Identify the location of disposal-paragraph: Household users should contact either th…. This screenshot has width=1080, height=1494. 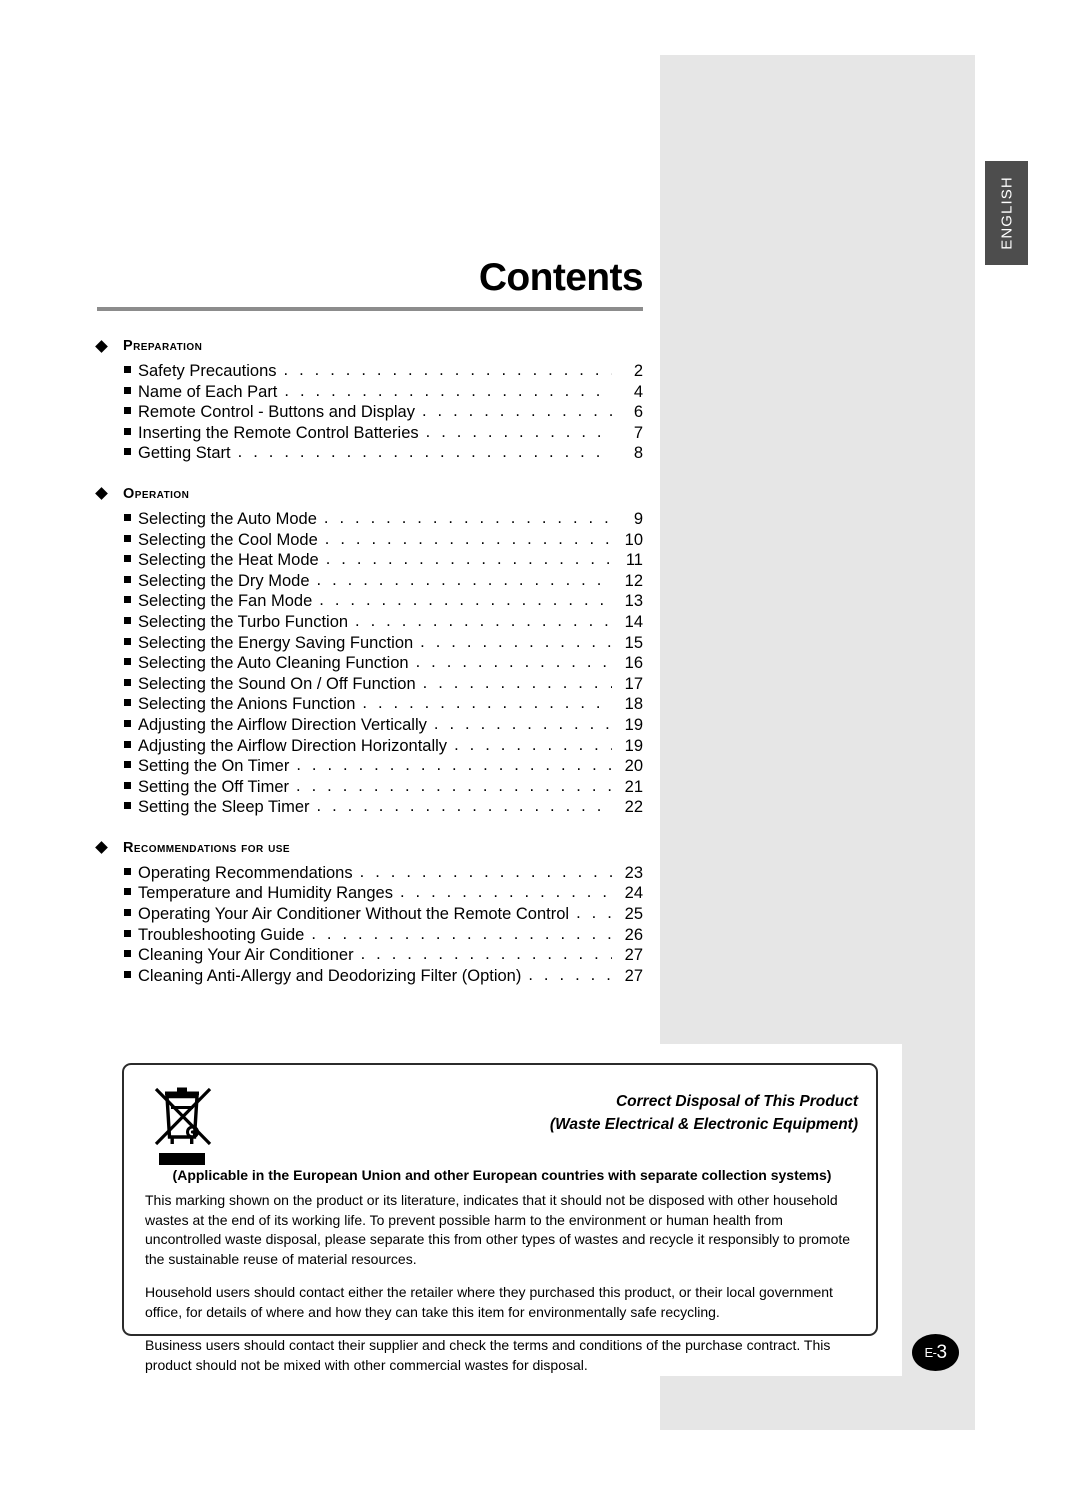
(489, 1302).